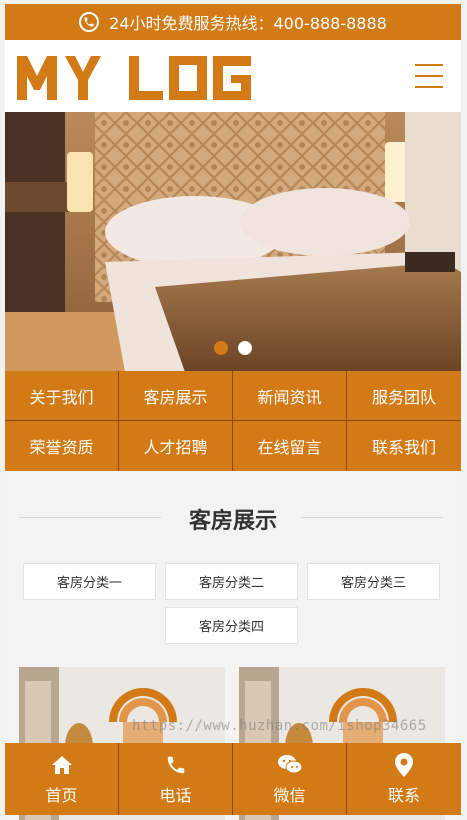  I want to click on carousel-dots, so click(233, 348).